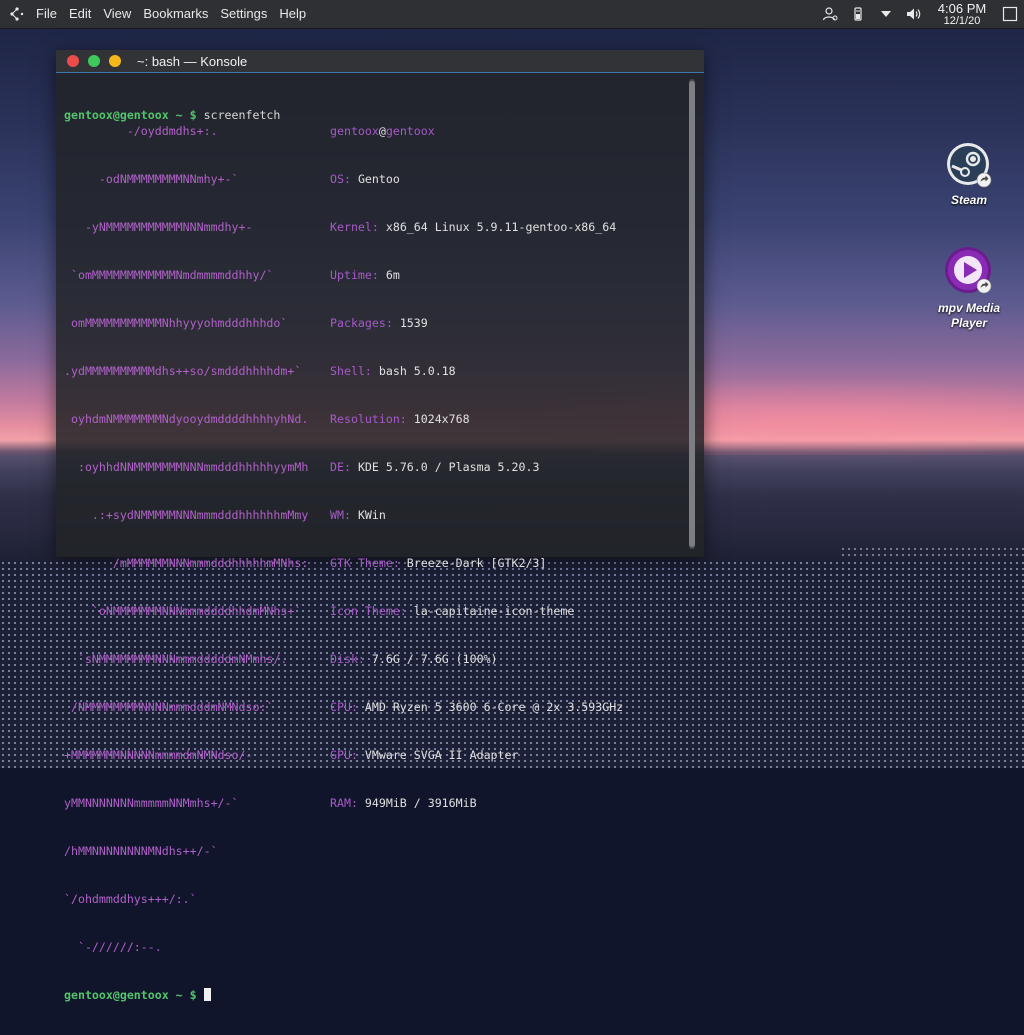 The width and height of the screenshot is (1024, 1035). What do you see at coordinates (176, 659) in the screenshot?
I see `art-line: `sNMMMMMMMMNNNmmmdddddmNMmhs/.` at bounding box center [176, 659].